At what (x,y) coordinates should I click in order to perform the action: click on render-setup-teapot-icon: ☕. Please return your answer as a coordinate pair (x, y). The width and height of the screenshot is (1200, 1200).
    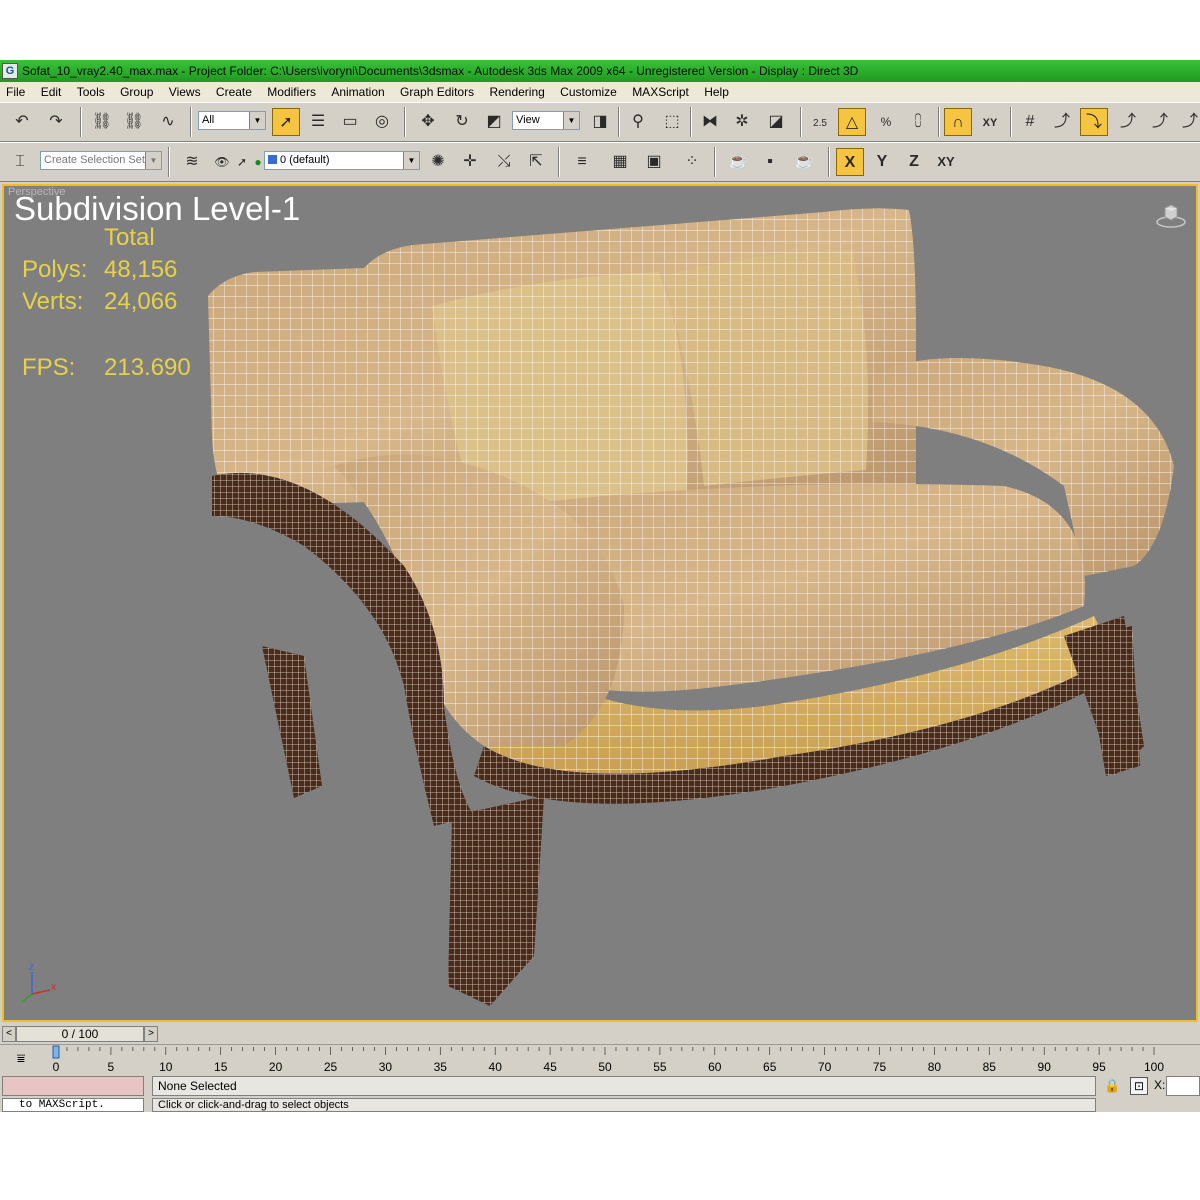
    Looking at the image, I should click on (738, 162).